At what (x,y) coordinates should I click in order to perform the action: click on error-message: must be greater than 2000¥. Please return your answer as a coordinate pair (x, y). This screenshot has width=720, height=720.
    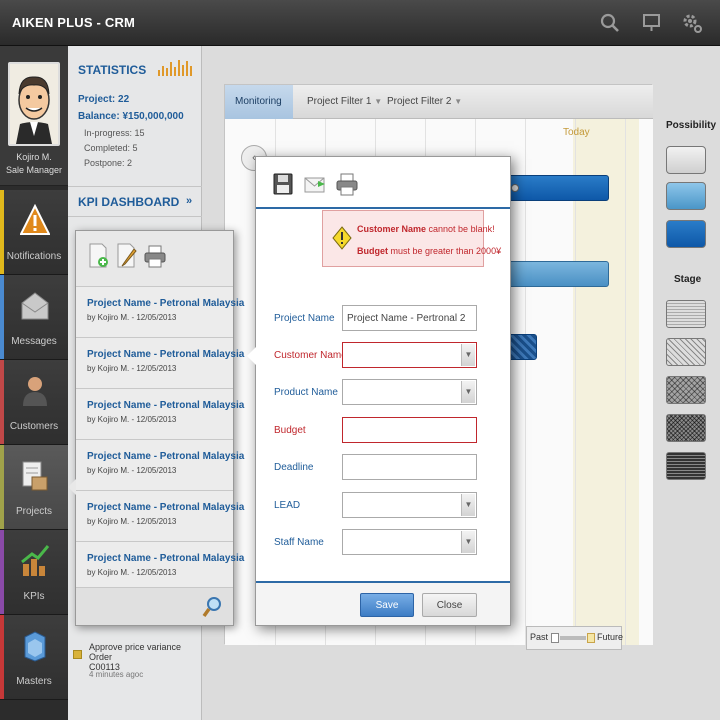
    Looking at the image, I should click on (445, 251).